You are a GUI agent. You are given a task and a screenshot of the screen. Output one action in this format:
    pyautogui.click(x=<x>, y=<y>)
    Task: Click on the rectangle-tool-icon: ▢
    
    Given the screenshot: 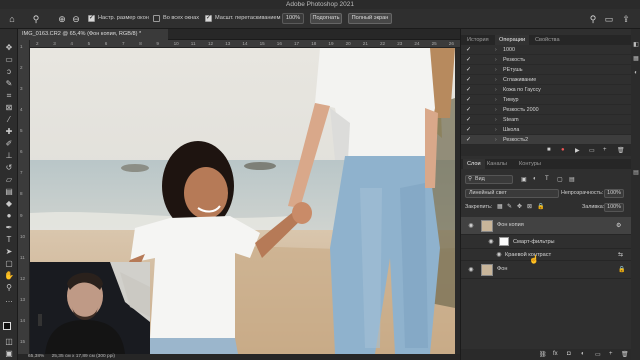 What is the action you would take?
    pyautogui.click(x=9, y=264)
    